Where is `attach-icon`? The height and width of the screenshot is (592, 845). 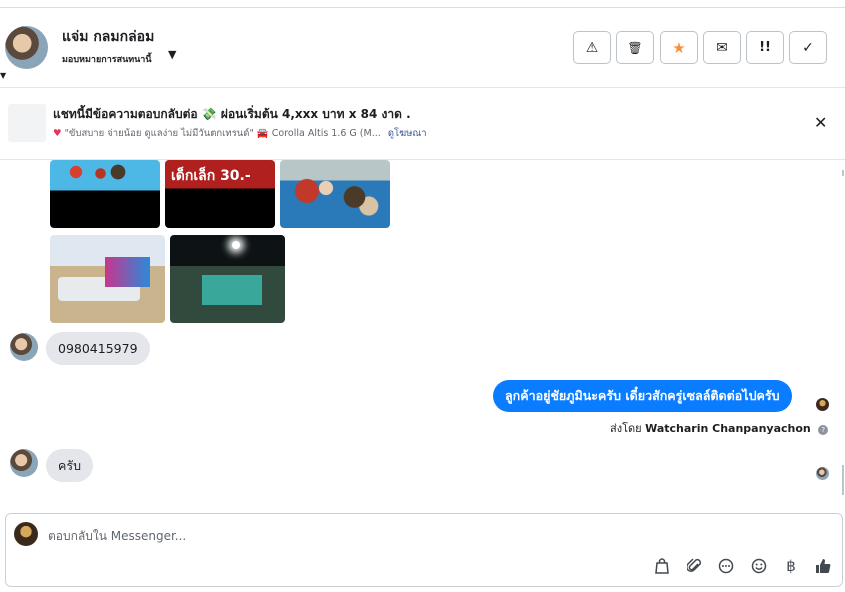
attach-icon is located at coordinates (694, 566).